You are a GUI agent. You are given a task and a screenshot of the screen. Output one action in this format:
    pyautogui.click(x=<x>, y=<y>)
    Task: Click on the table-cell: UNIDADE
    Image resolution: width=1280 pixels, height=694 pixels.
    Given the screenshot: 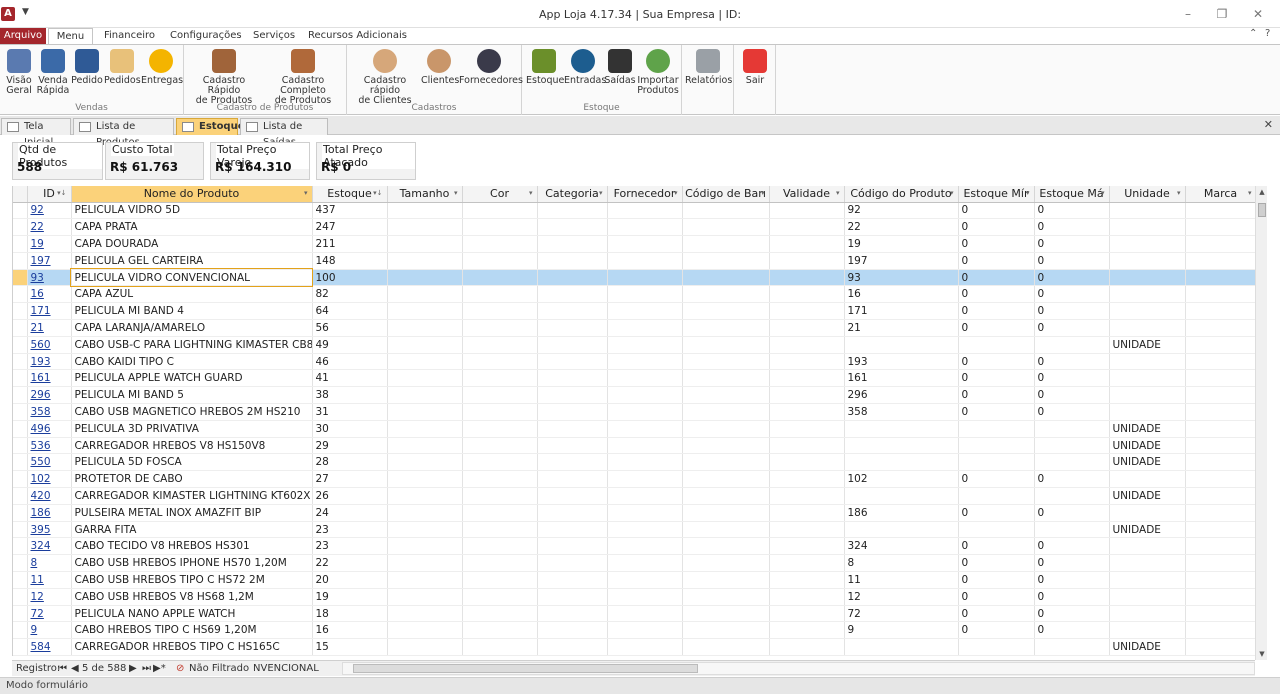 What is the action you would take?
    pyautogui.click(x=1147, y=446)
    